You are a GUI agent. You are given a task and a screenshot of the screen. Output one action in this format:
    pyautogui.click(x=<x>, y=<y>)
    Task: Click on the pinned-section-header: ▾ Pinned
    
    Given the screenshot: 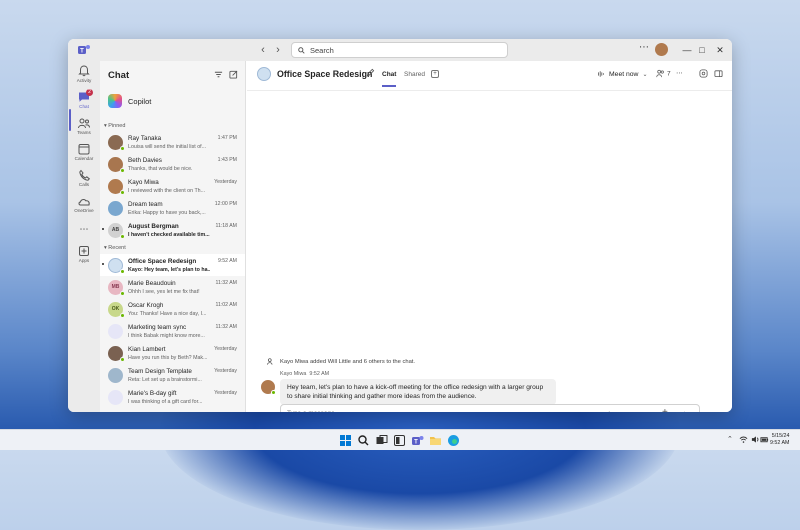 What is the action you would take?
    pyautogui.click(x=114, y=126)
    